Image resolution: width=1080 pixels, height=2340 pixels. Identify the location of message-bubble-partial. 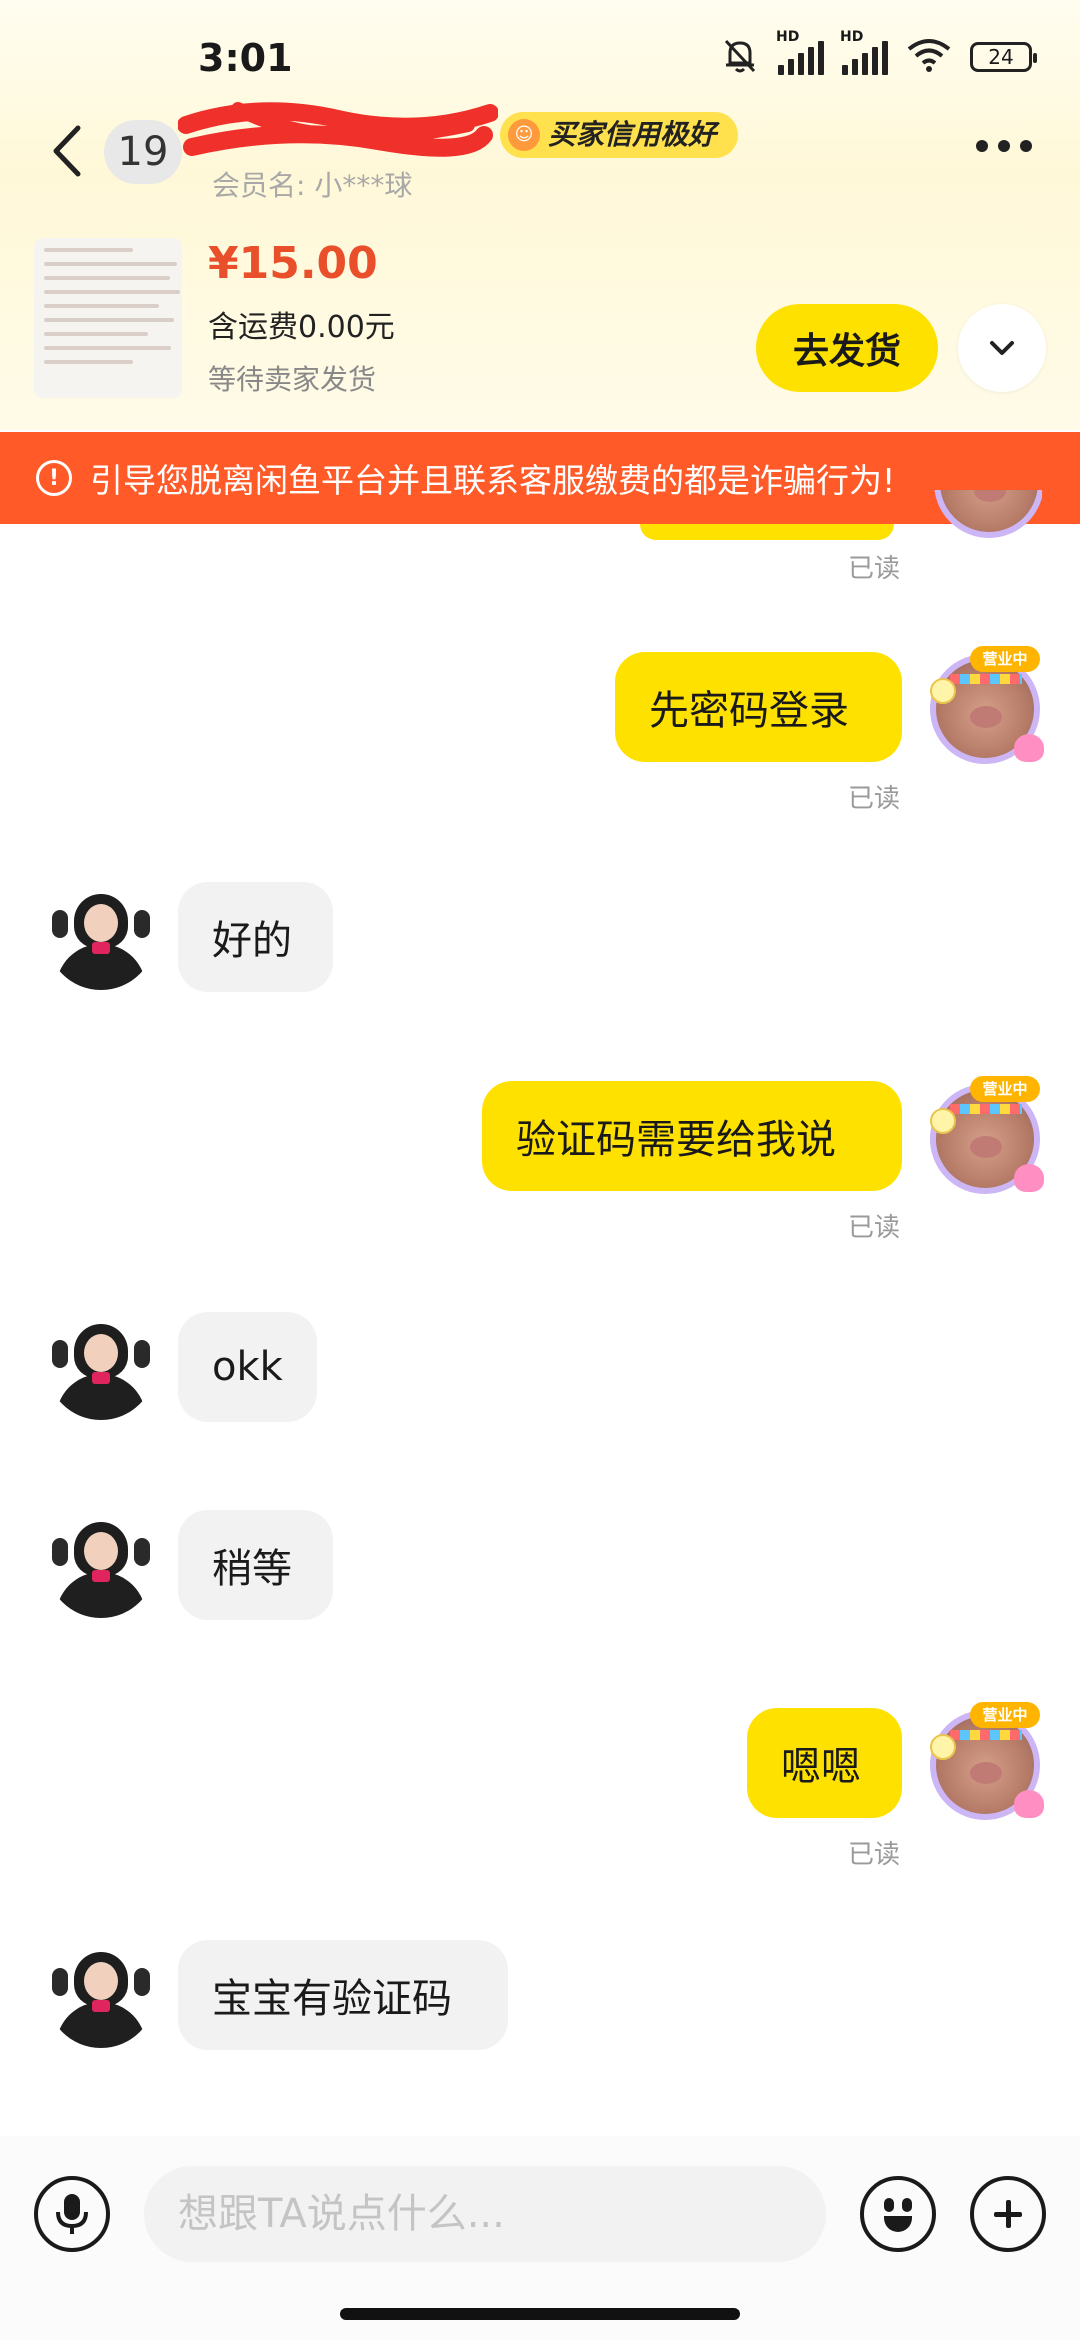
(767, 532).